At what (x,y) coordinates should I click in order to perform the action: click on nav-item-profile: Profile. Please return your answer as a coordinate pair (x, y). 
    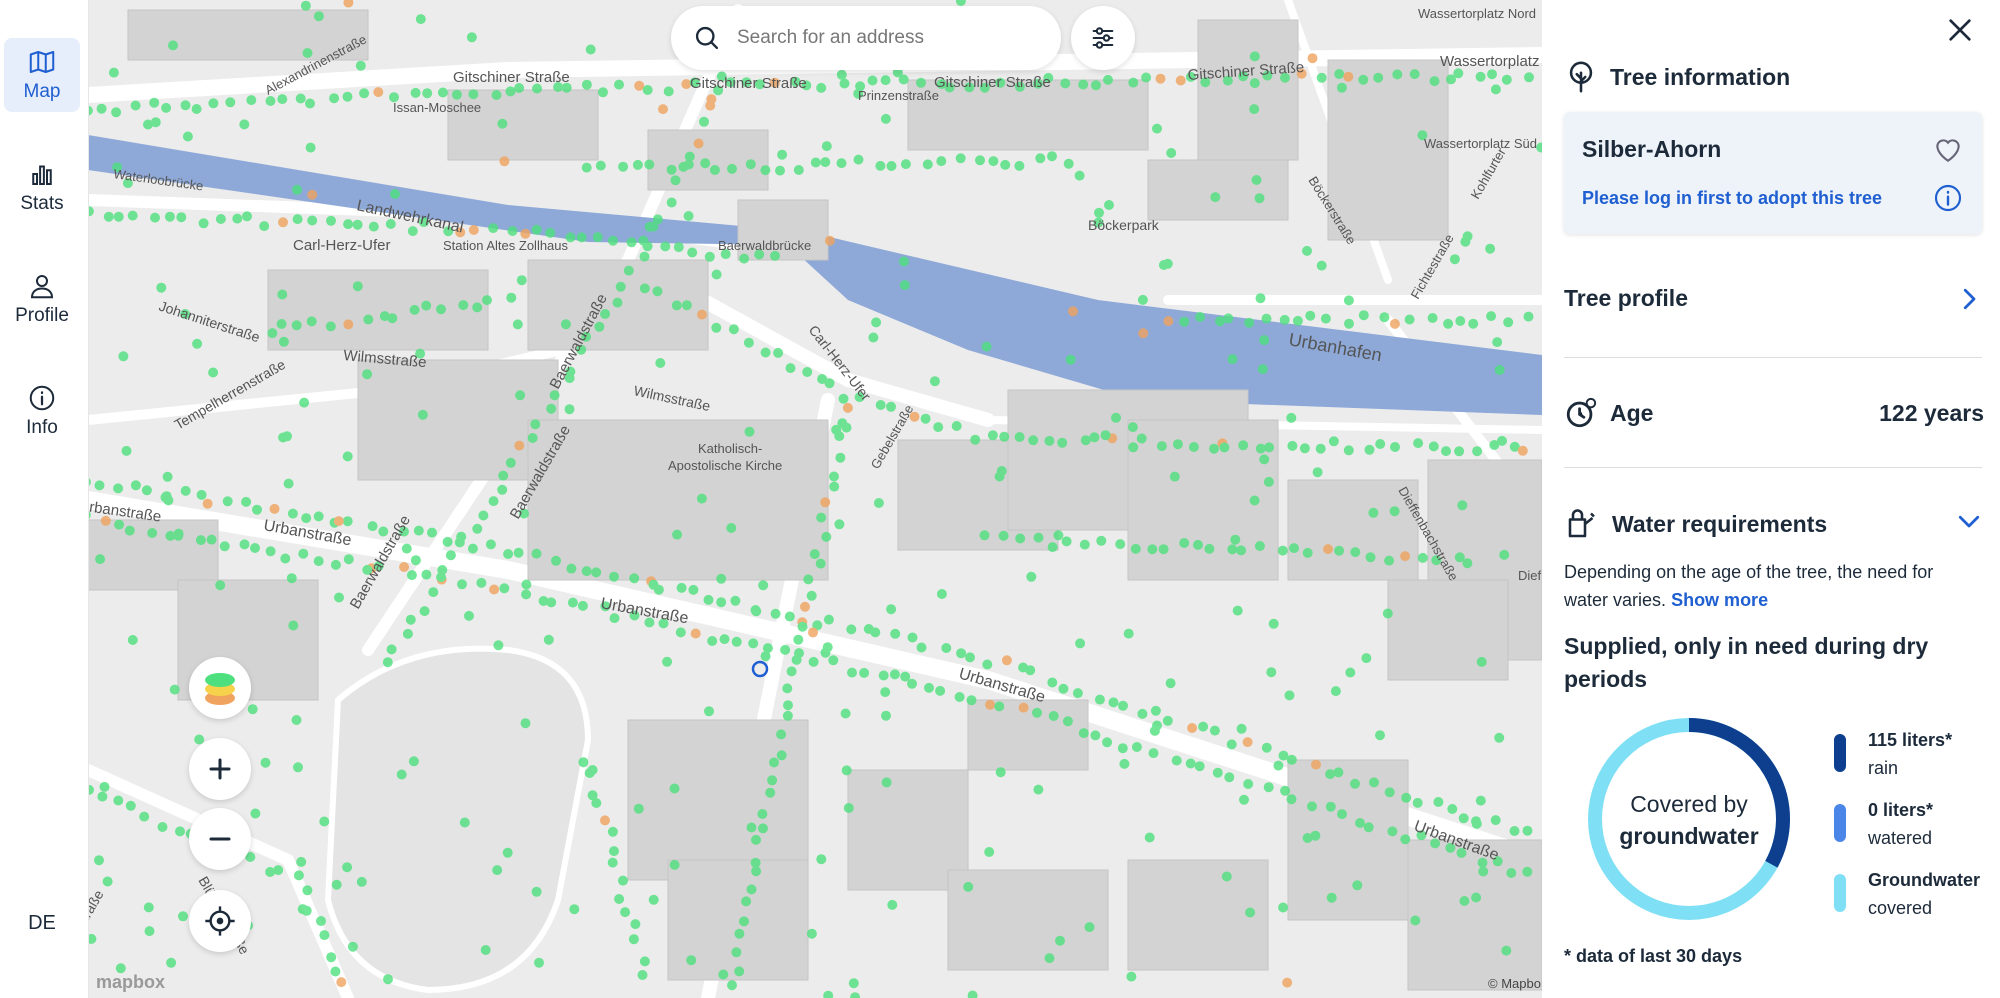
    Looking at the image, I should click on (42, 299).